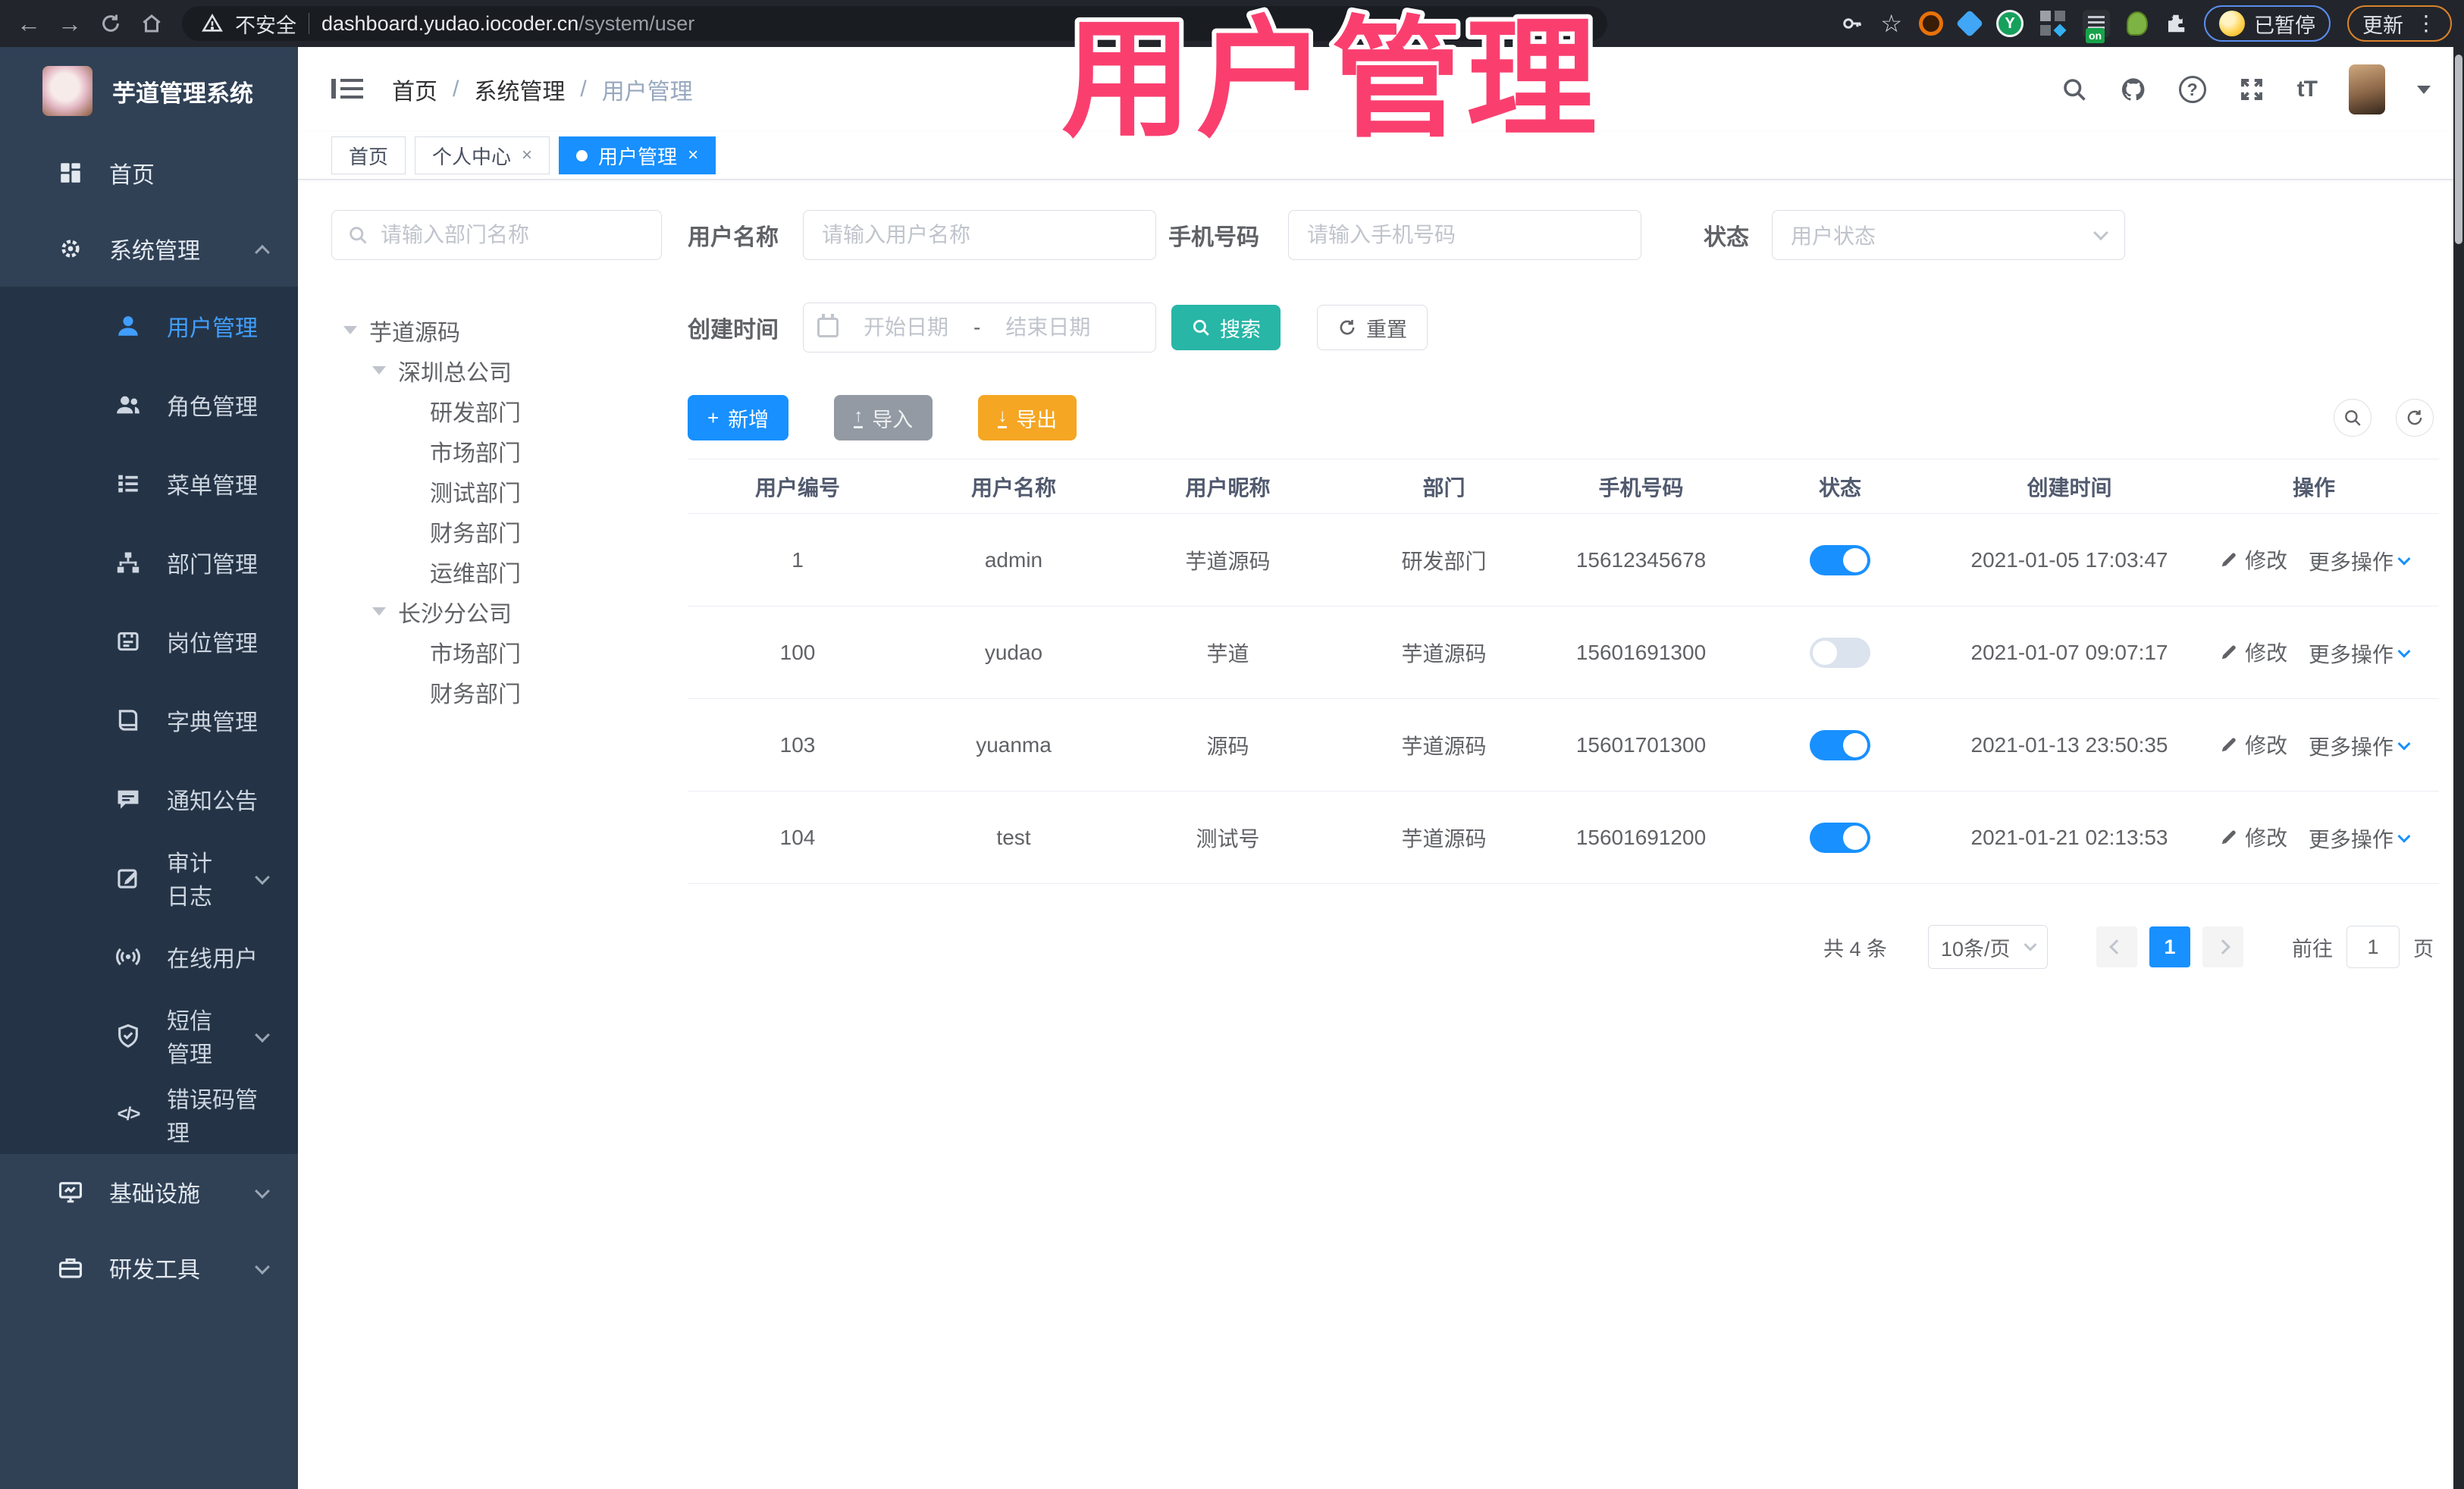  I want to click on import-button: ↑ 导入, so click(884, 417).